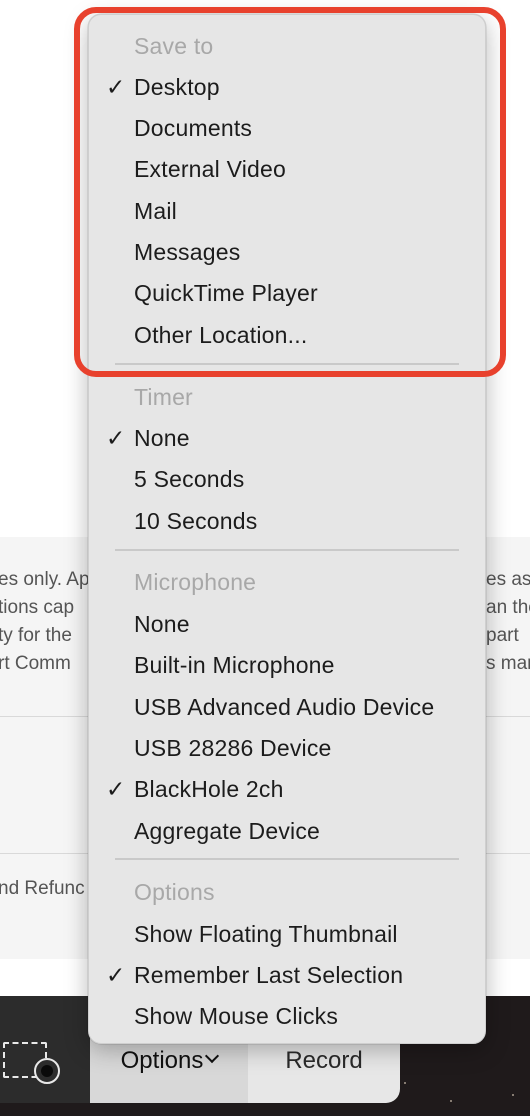 The width and height of the screenshot is (530, 1116). Describe the element at coordinates (36, 635) in the screenshot. I see `background-text: ty for the` at that location.